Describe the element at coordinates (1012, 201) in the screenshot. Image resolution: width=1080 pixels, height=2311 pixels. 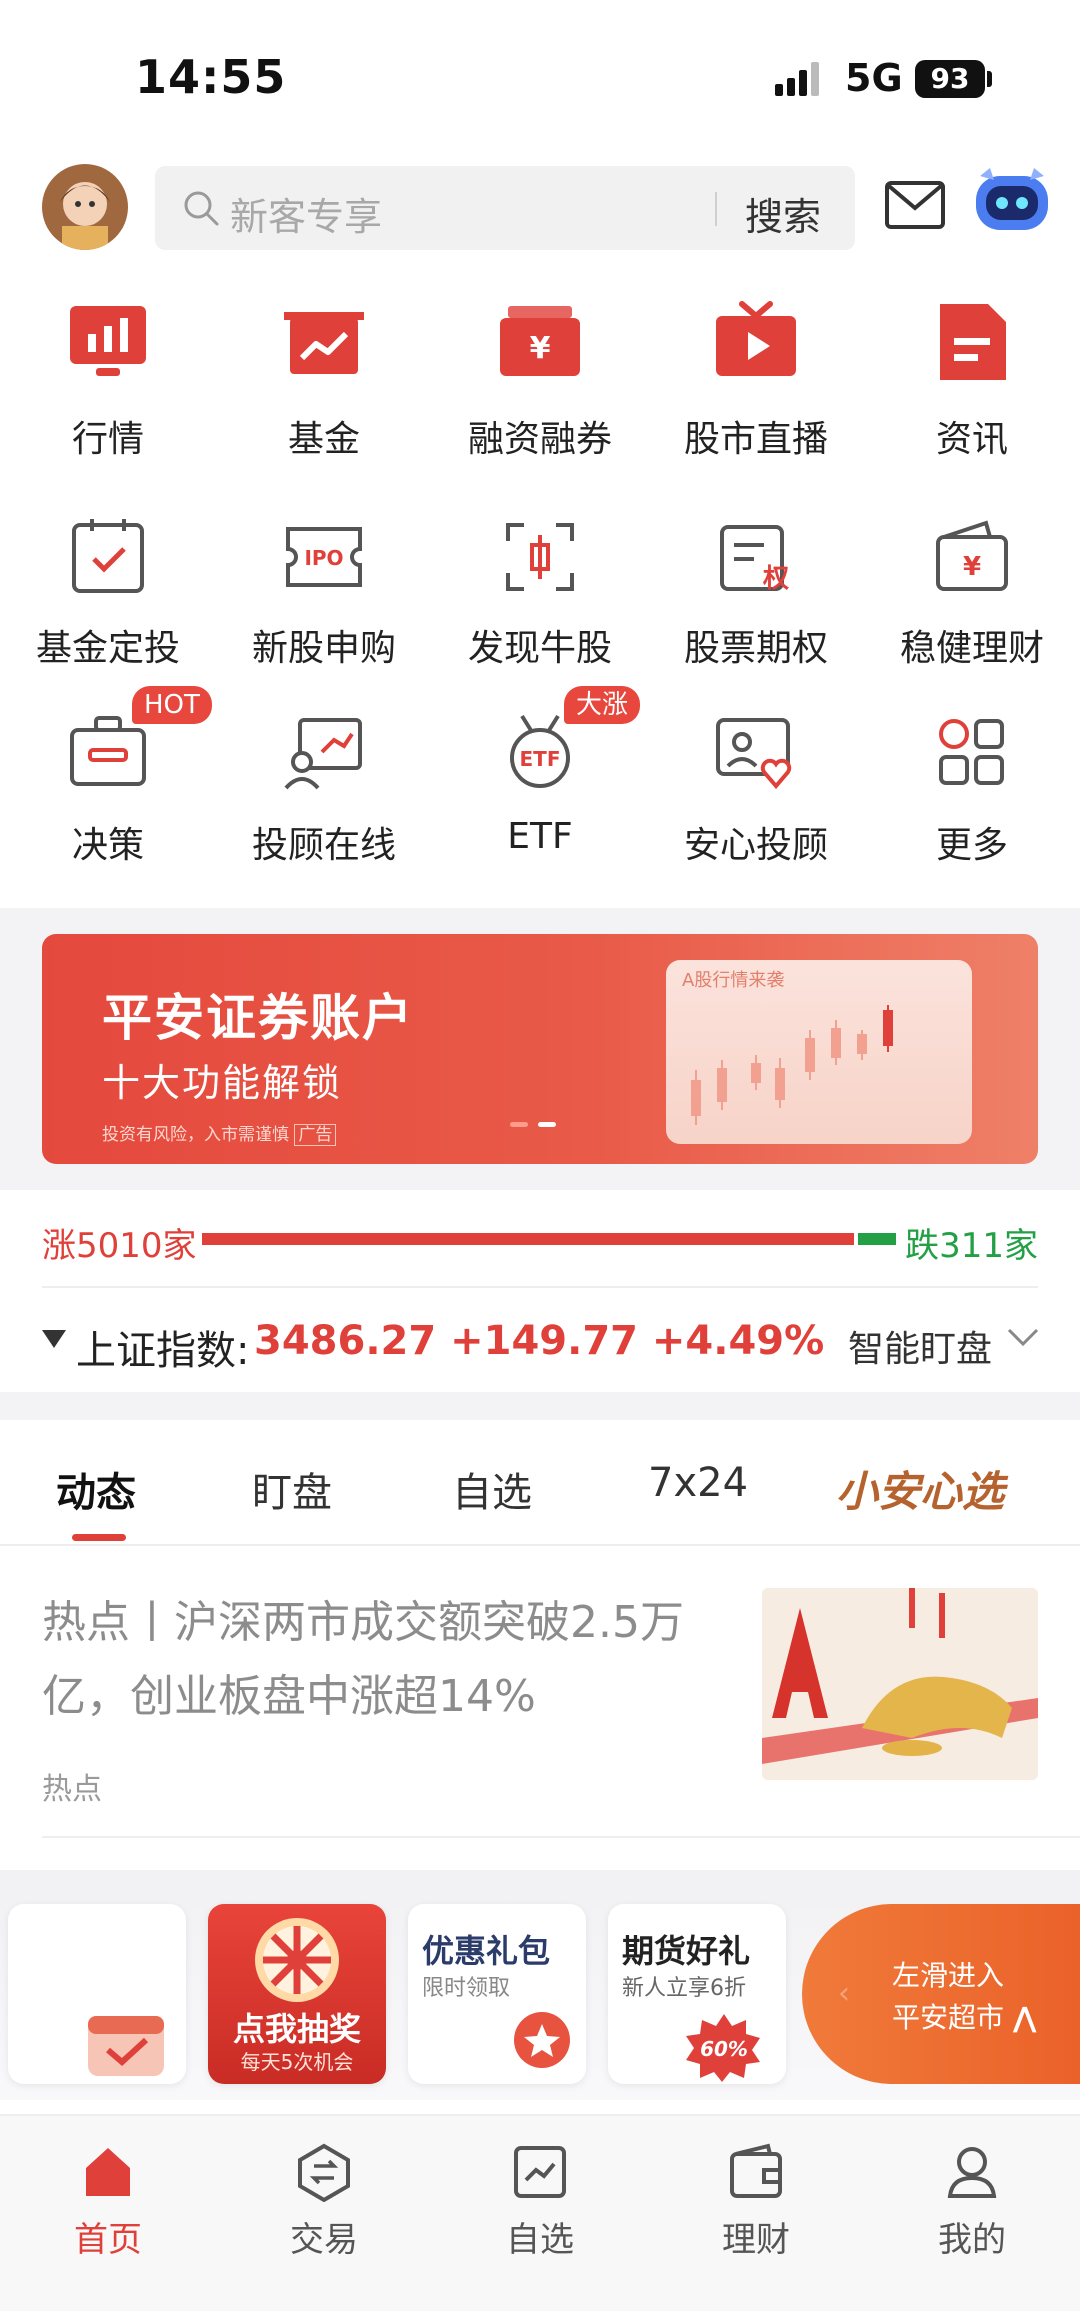
I see `robot-assistant-icon` at that location.